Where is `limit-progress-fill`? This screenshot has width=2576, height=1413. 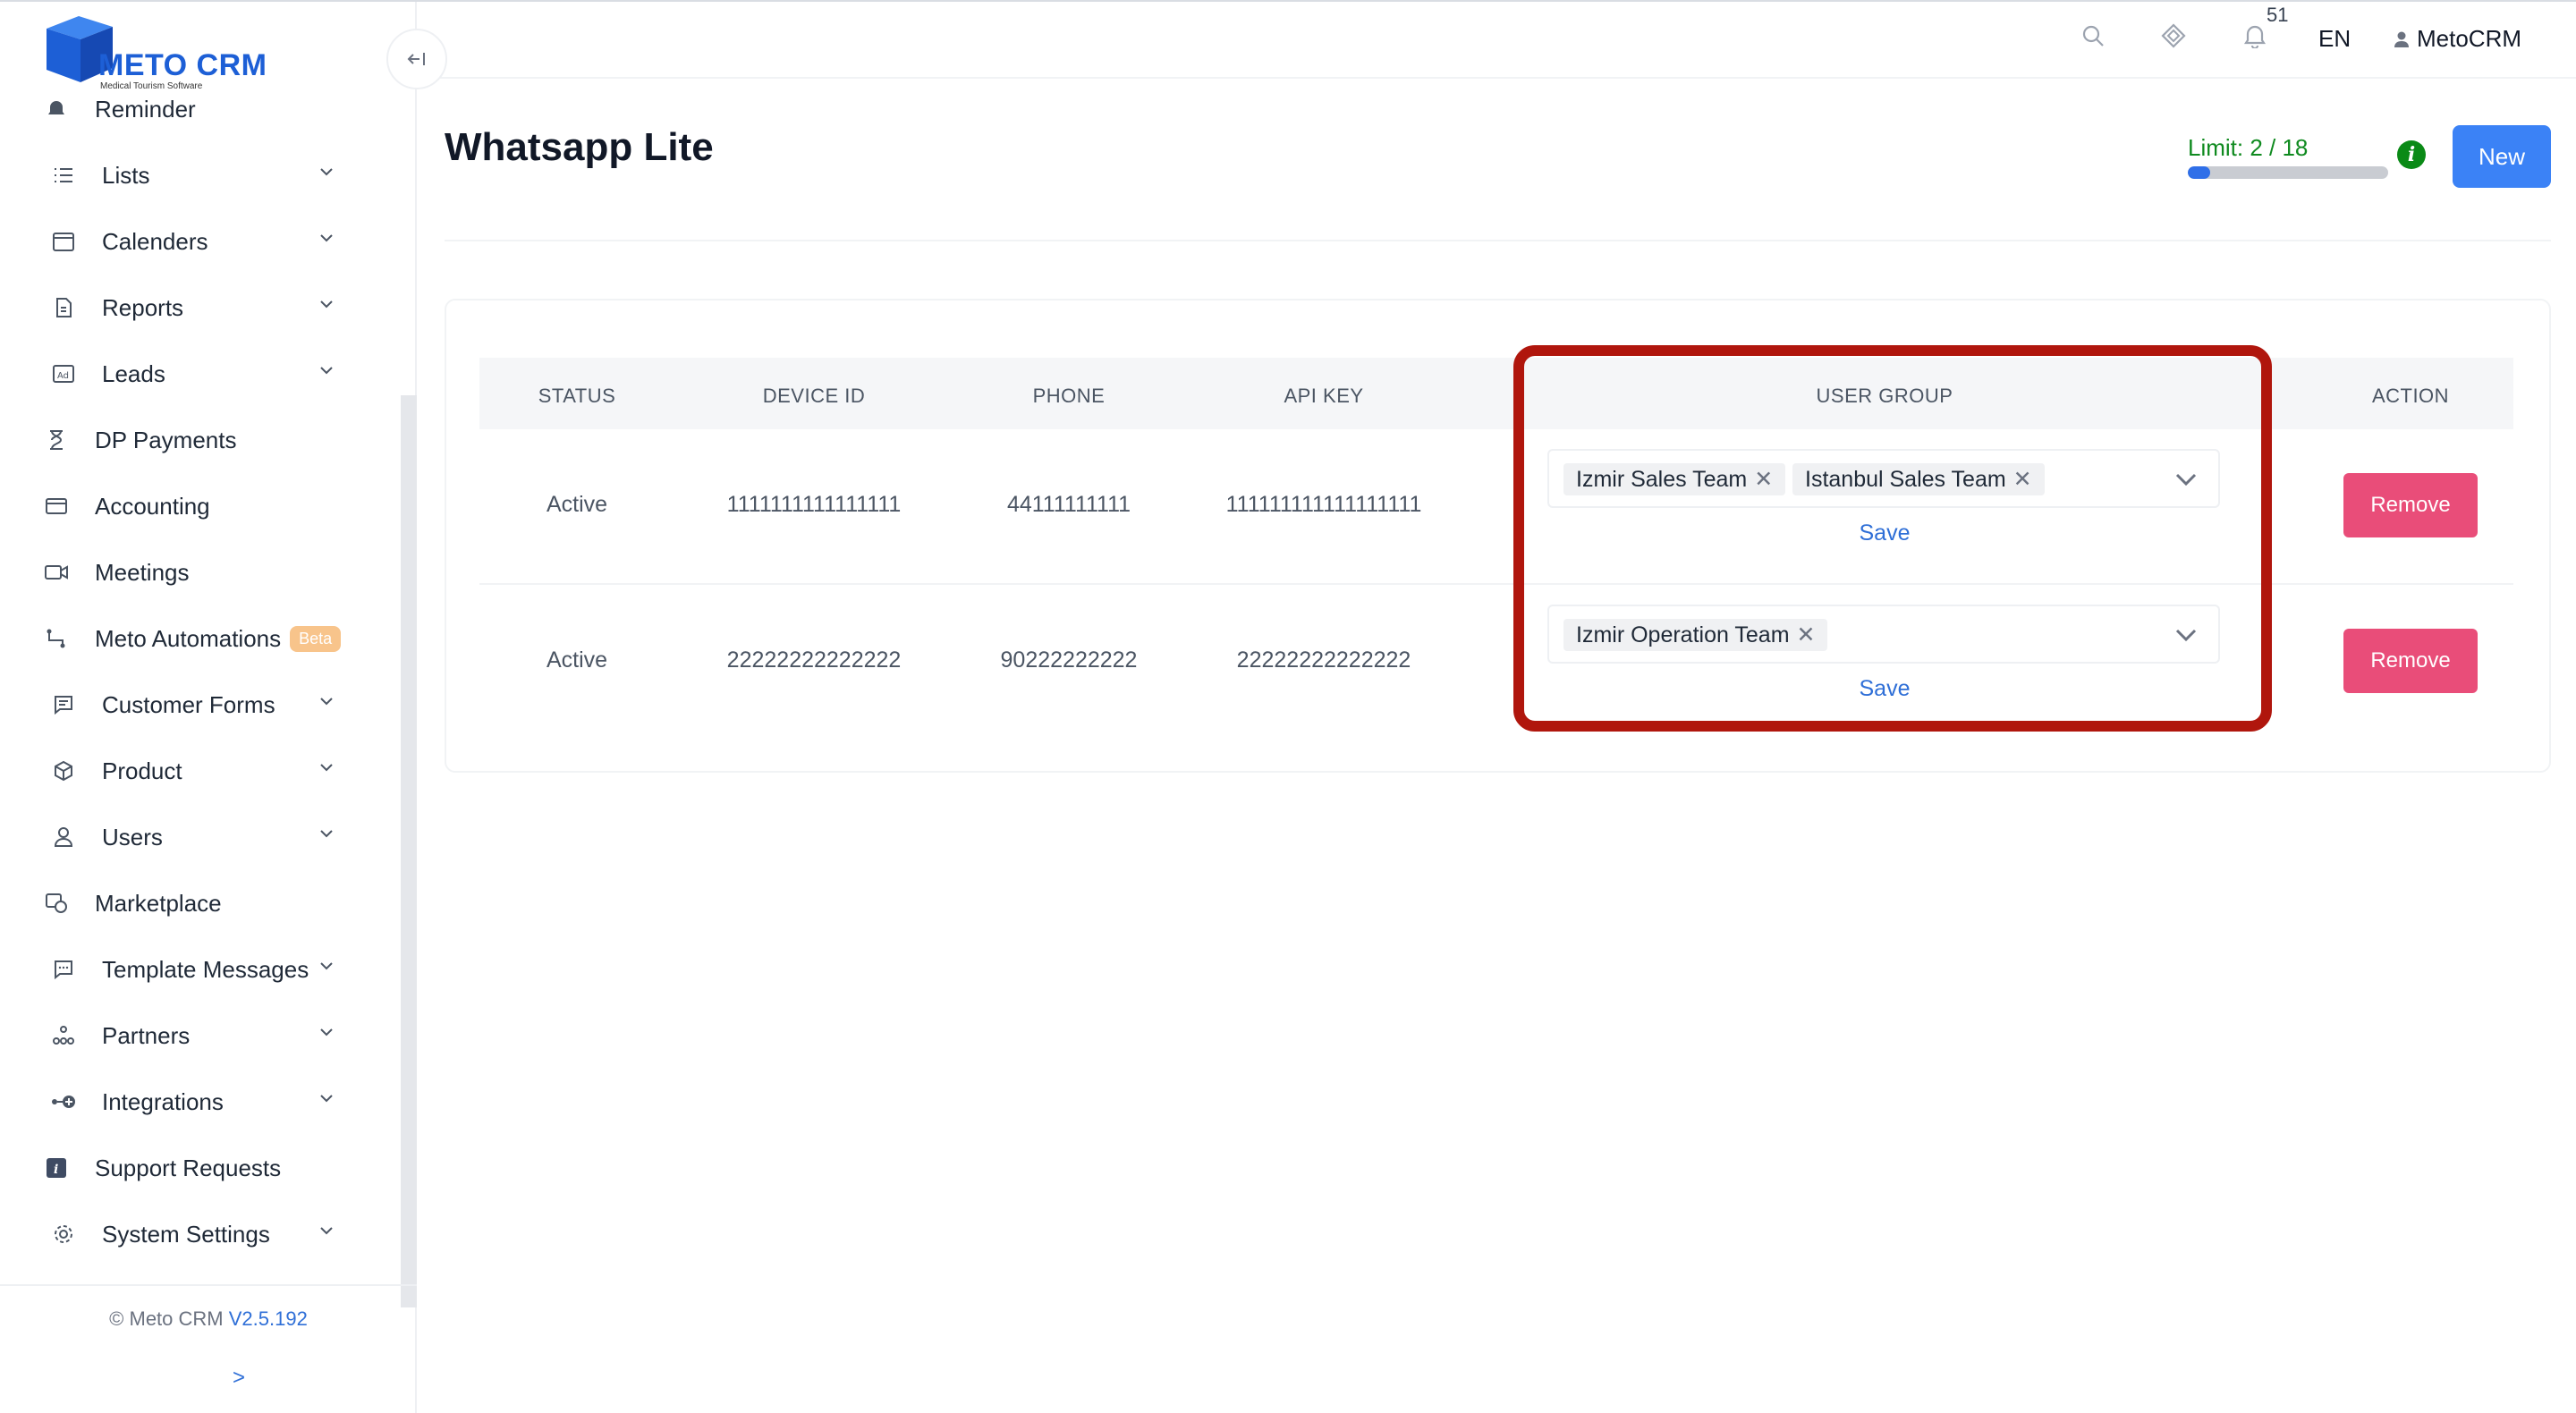 limit-progress-fill is located at coordinates (2199, 172).